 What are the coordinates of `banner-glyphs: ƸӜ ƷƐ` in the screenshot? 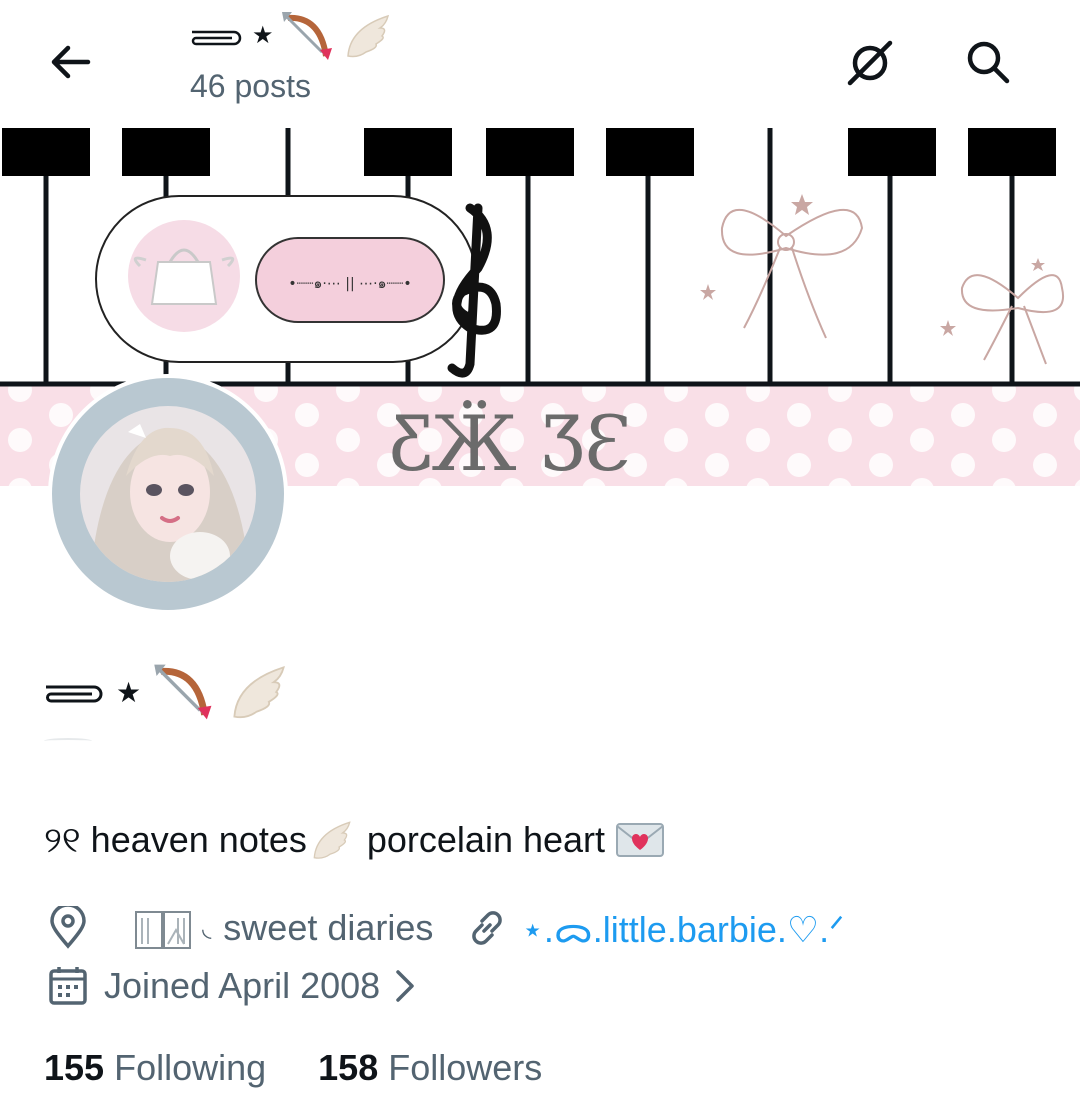 It's located at (510, 443).